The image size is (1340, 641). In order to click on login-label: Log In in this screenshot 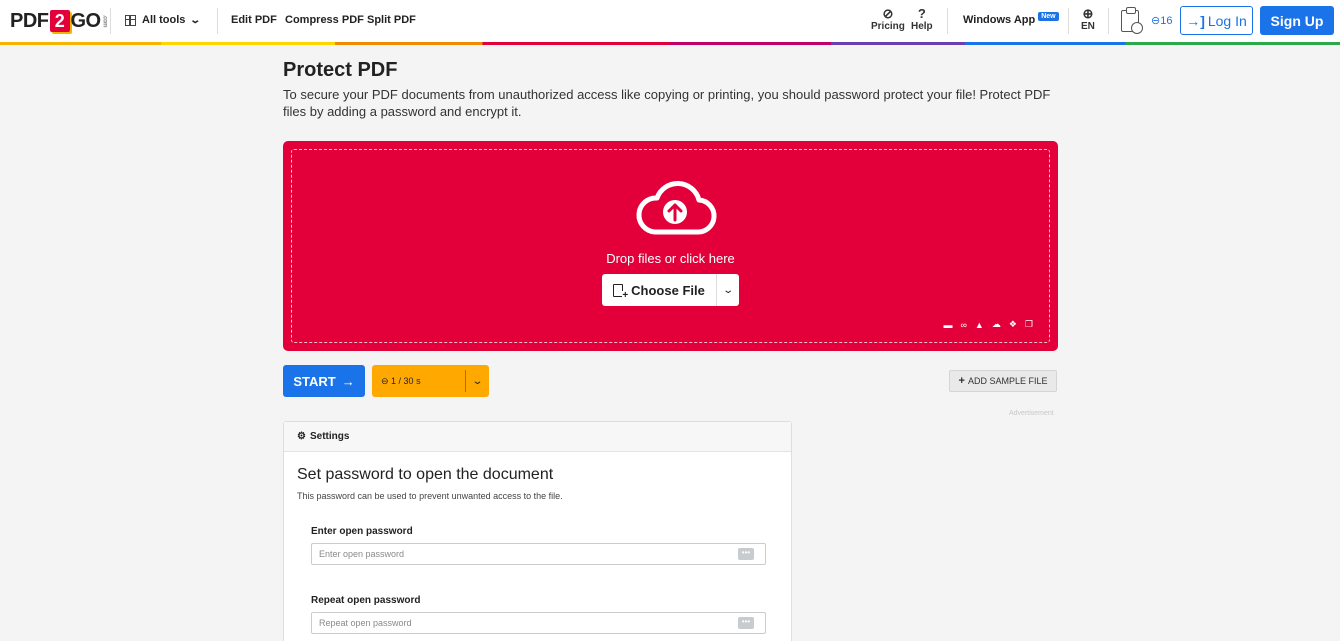, I will do `click(1227, 20)`.